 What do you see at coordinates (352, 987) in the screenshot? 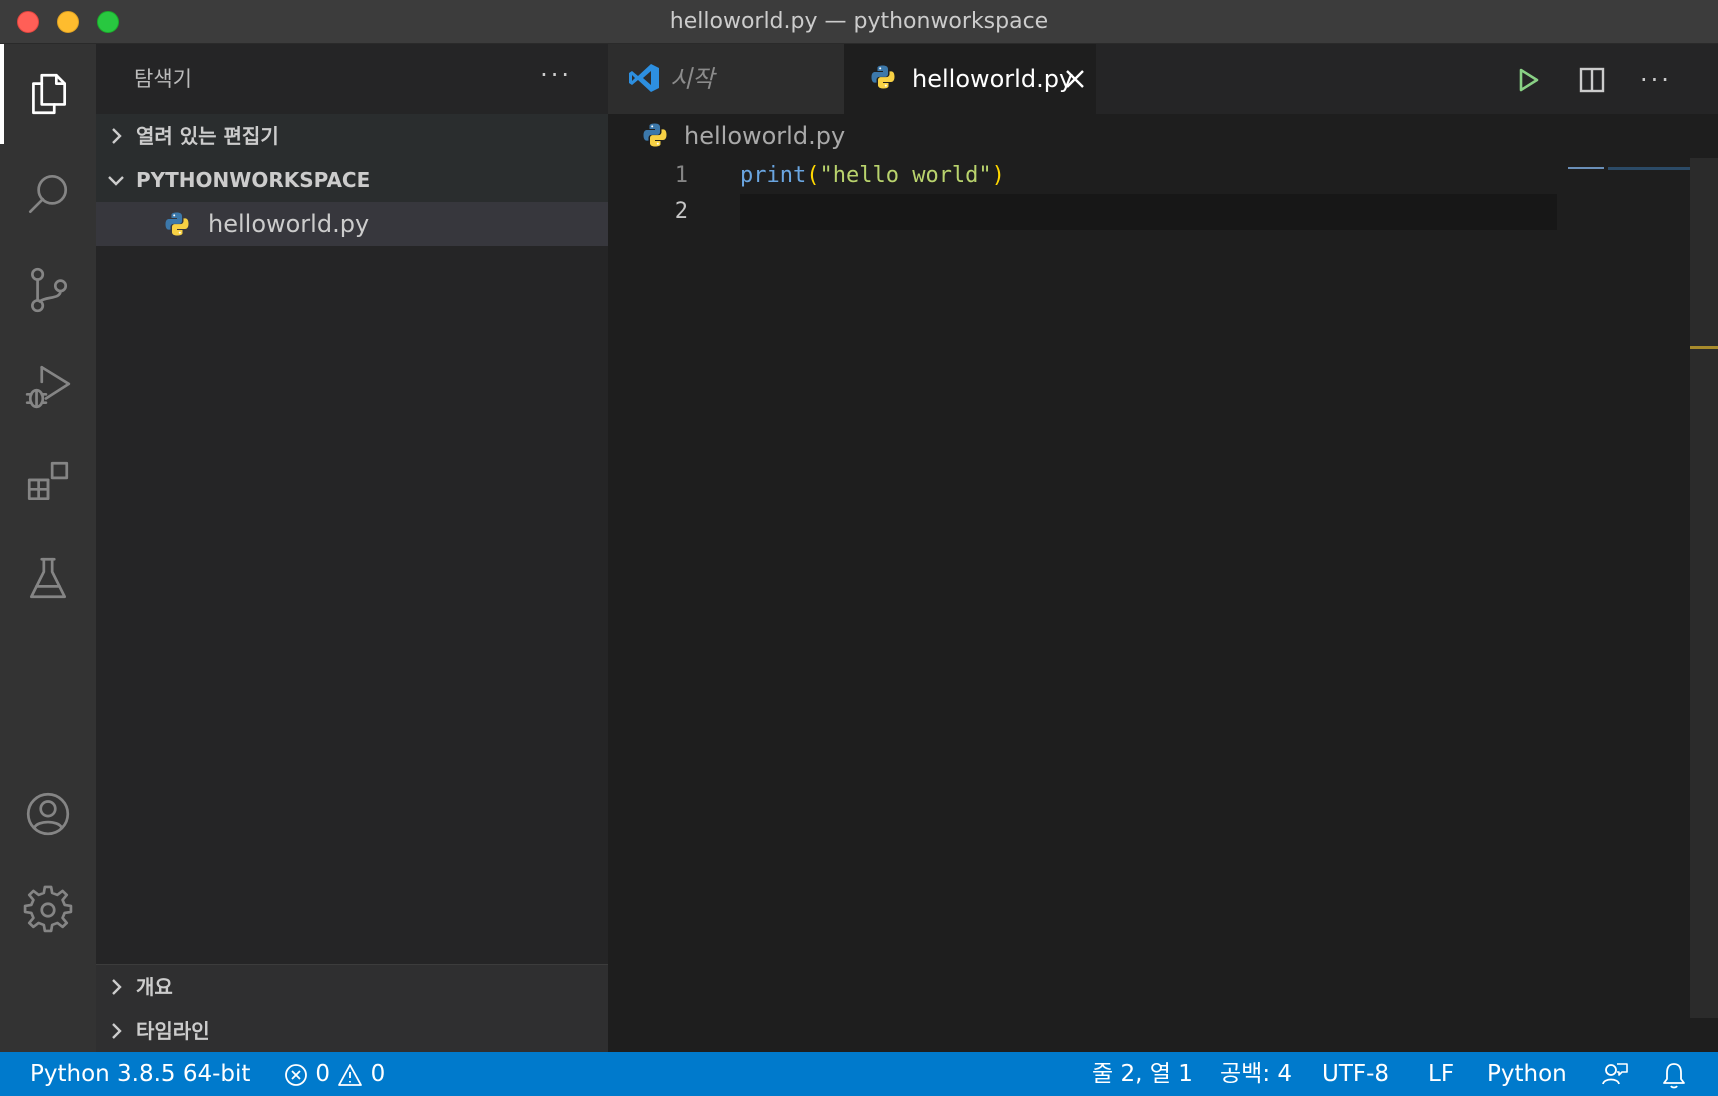
I see `section-outline: 개요` at bounding box center [352, 987].